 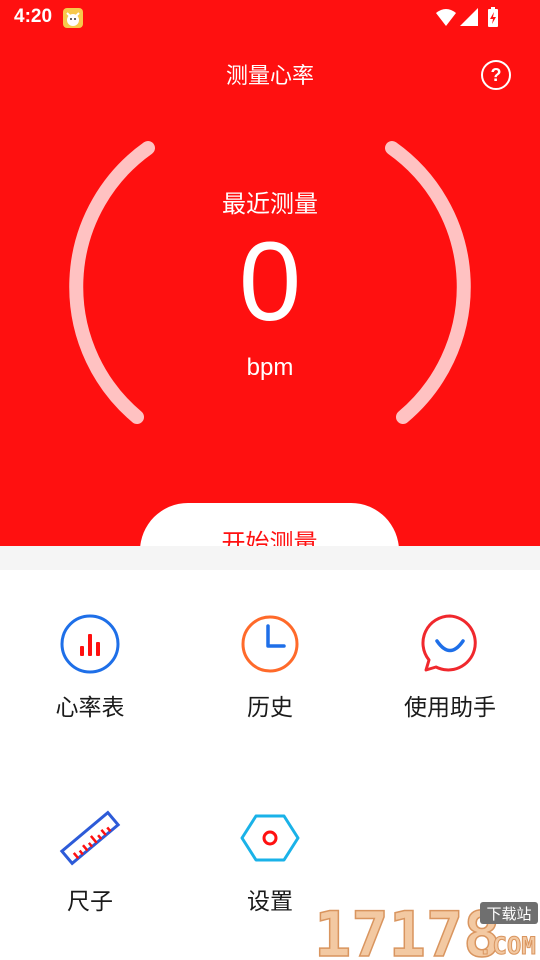 I want to click on status-icons, so click(x=467, y=17).